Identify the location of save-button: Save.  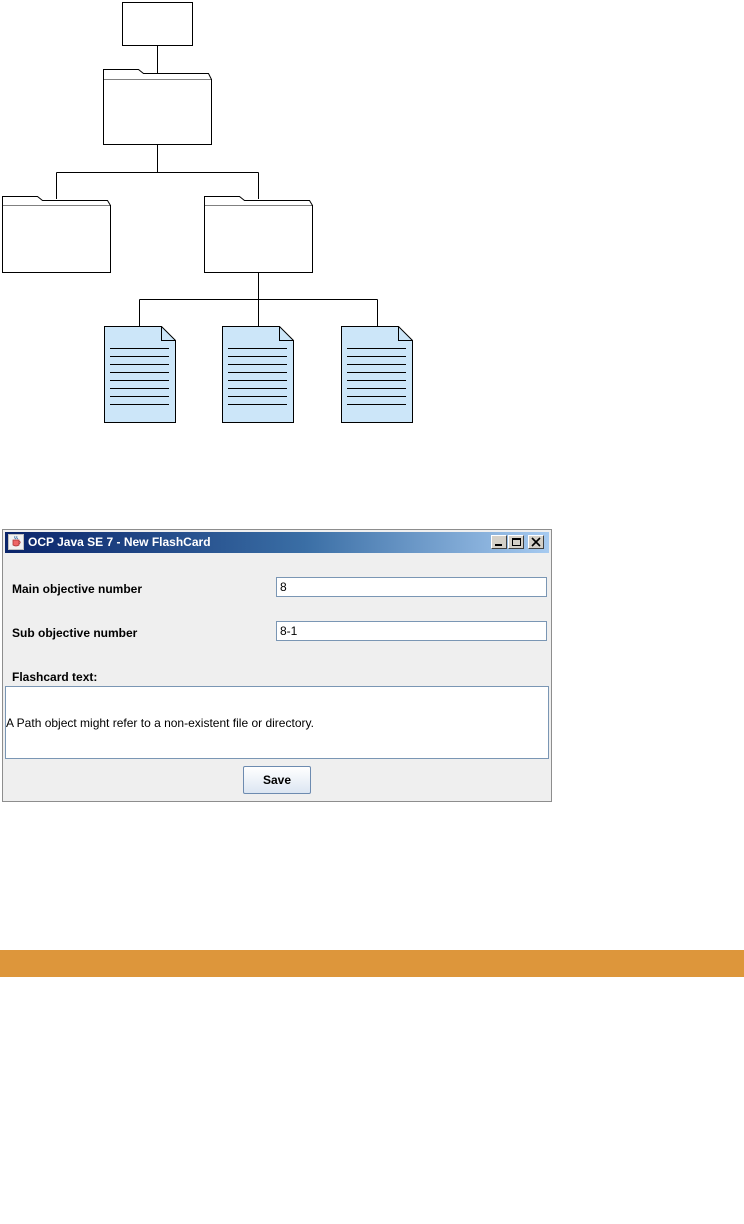
(277, 780).